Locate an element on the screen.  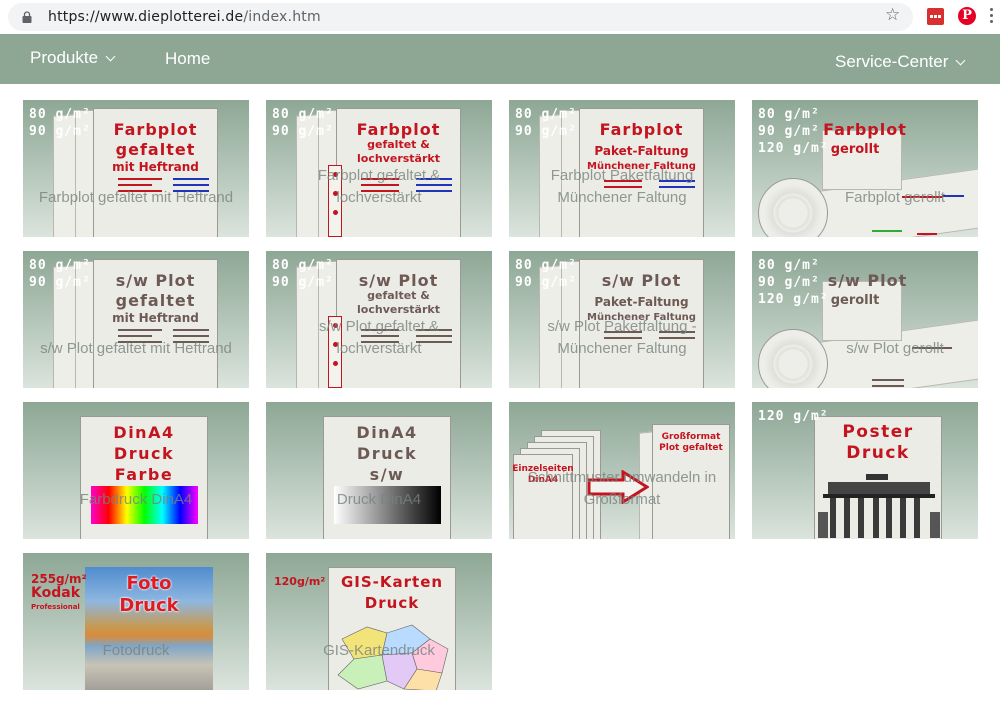
lock-icon is located at coordinates (27, 17).